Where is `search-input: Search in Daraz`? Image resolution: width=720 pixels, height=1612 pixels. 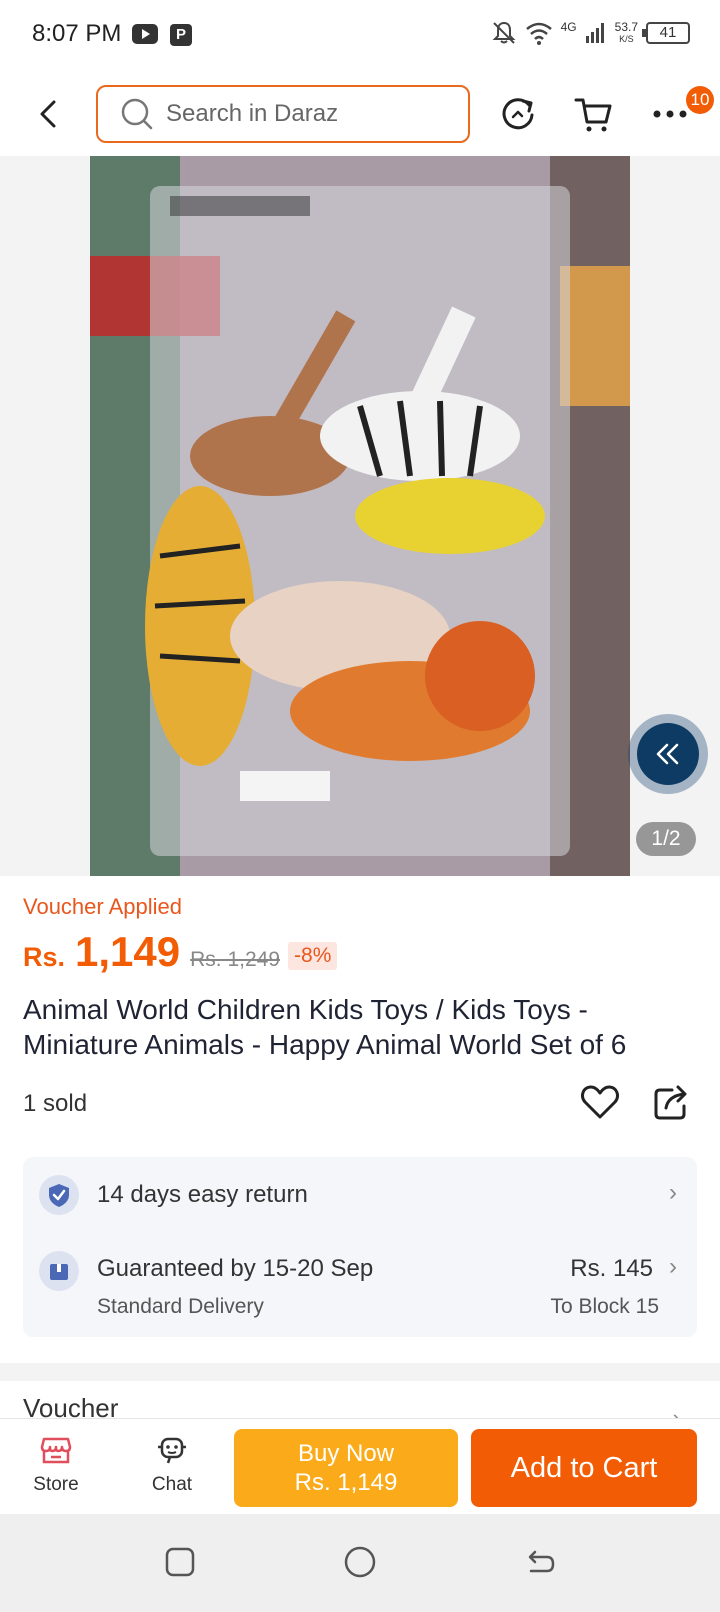 search-input: Search in Daraz is located at coordinates (283, 114).